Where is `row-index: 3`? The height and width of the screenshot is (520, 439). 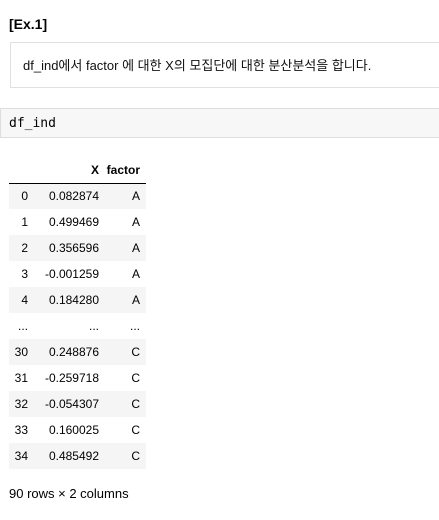
row-index: 3 is located at coordinates (24, 274).